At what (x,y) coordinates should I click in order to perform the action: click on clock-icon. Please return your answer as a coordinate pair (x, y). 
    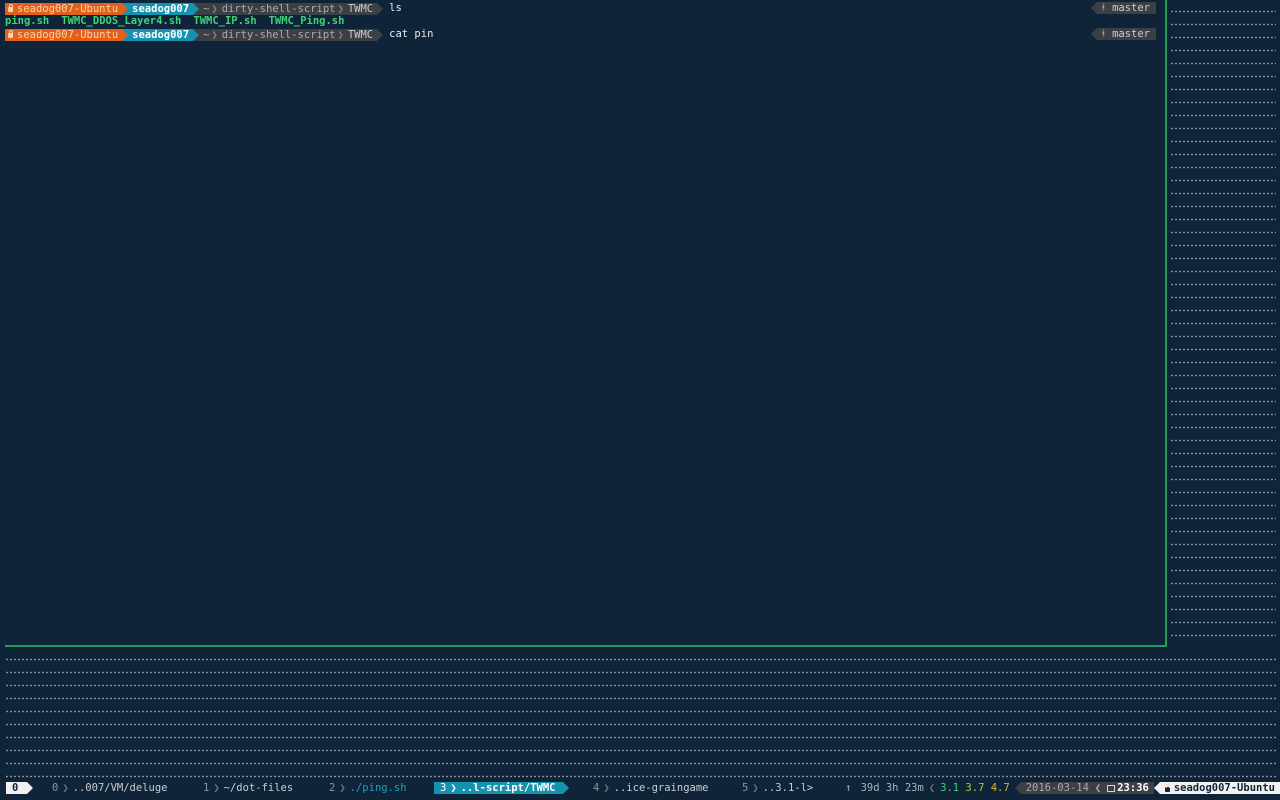
    Looking at the image, I should click on (1111, 788).